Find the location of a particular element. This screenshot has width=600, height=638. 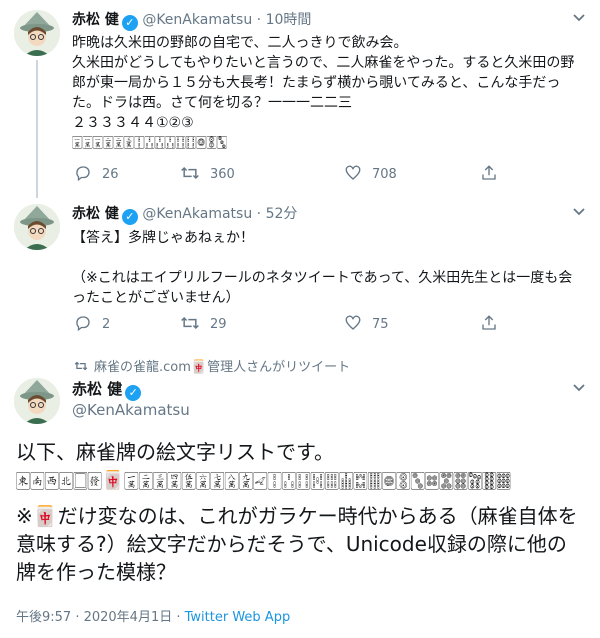

like-button: 708 is located at coordinates (370, 174).